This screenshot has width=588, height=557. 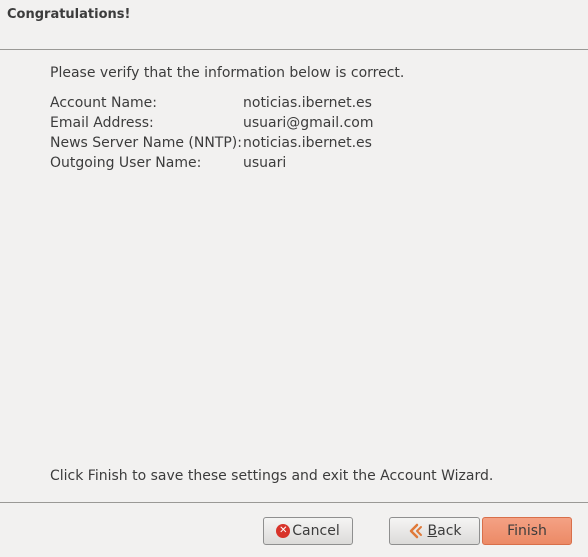 What do you see at coordinates (126, 163) in the screenshot?
I see `info-label: Outgoing User Name:` at bounding box center [126, 163].